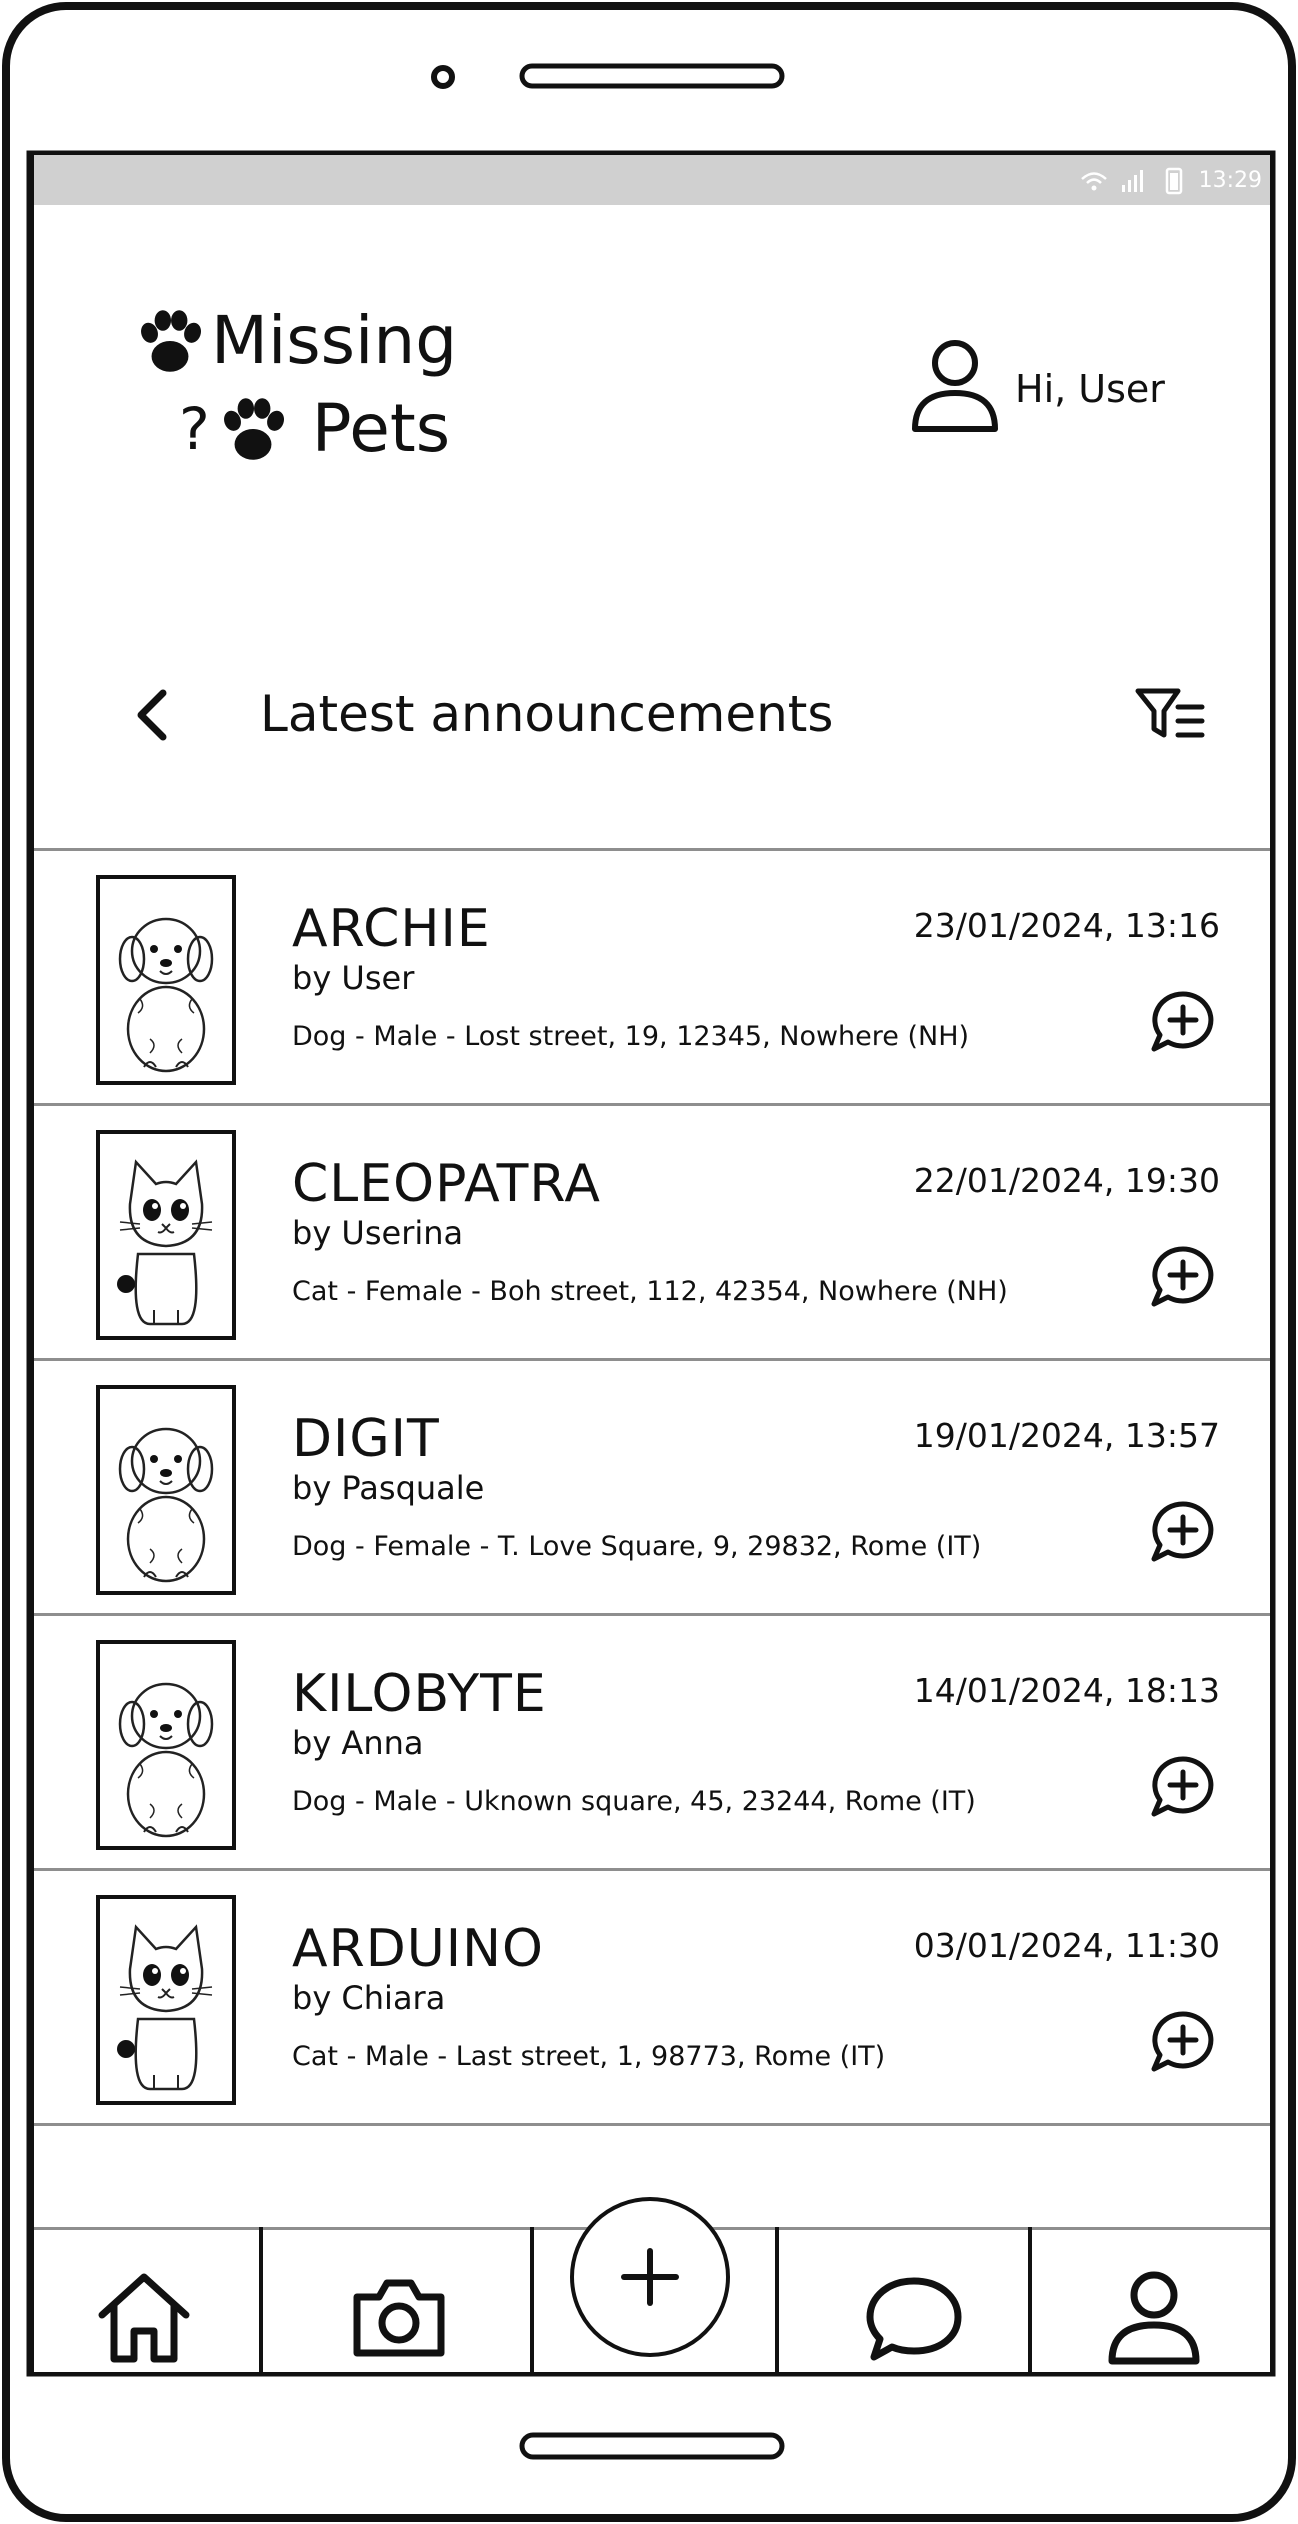  Describe the element at coordinates (1132, 181) in the screenshot. I see `signal-icon` at that location.